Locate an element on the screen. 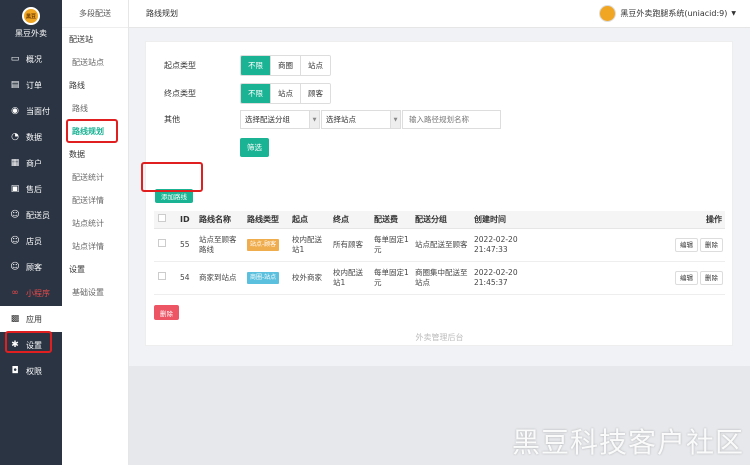 This screenshot has height=465, width=750. submenu-item-route: 路线 is located at coordinates (95, 108).